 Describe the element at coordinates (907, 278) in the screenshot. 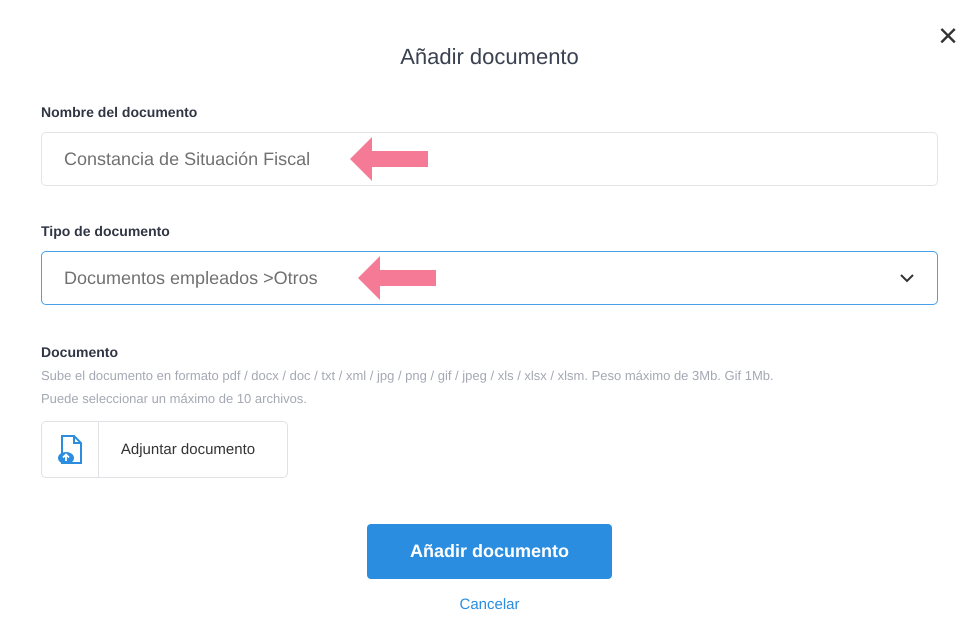

I see `chevron-icon` at that location.